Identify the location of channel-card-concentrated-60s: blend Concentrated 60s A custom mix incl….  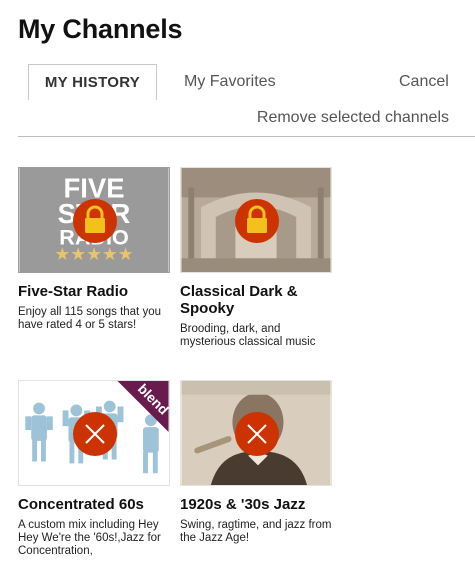
(94, 469).